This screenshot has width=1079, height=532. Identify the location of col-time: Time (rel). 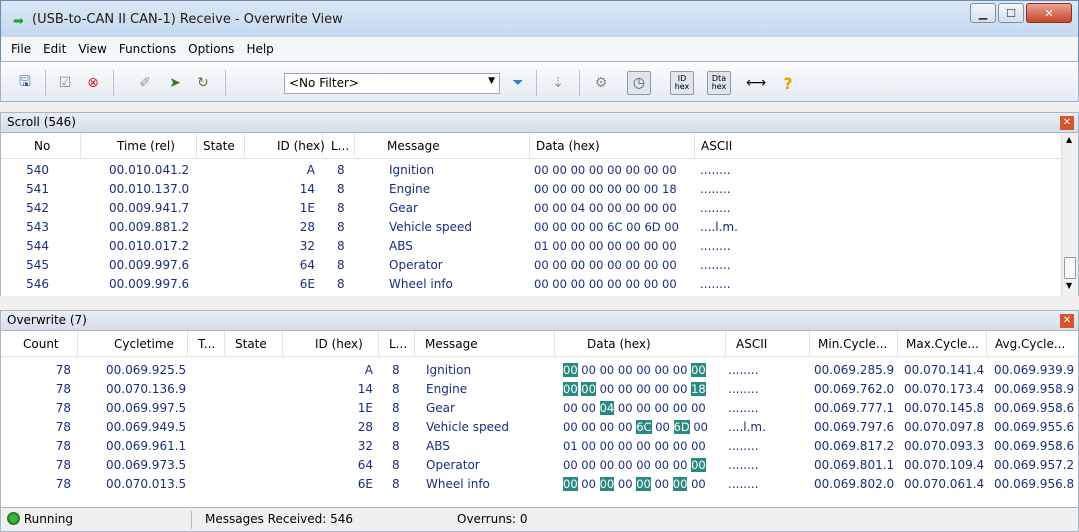
(139, 146).